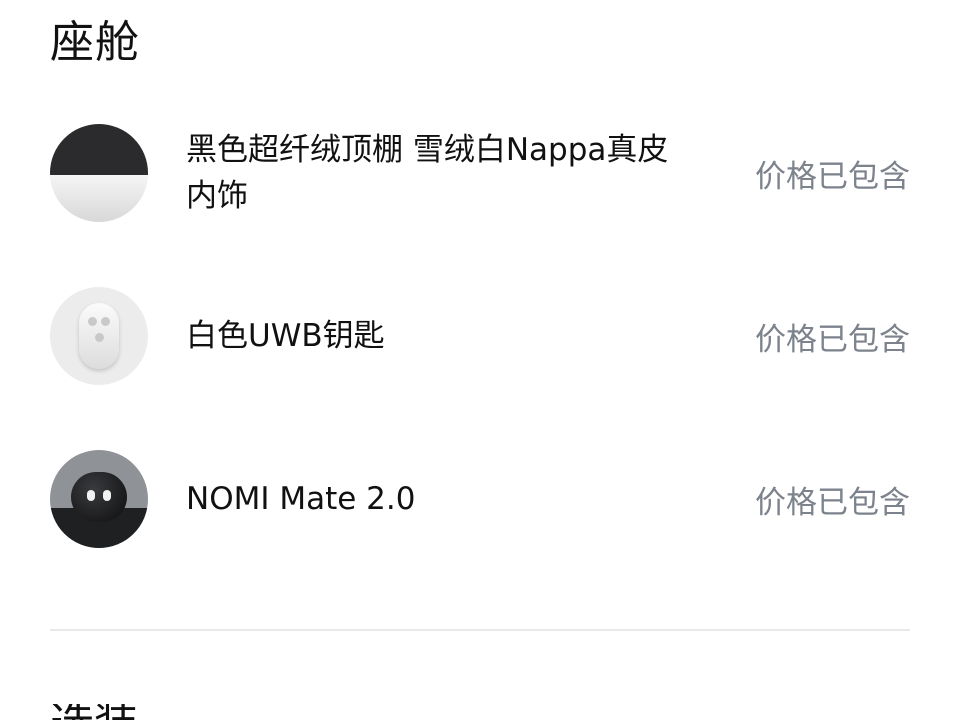 The image size is (960, 720). Describe the element at coordinates (99, 499) in the screenshot. I see `nomi-thumbnail` at that location.